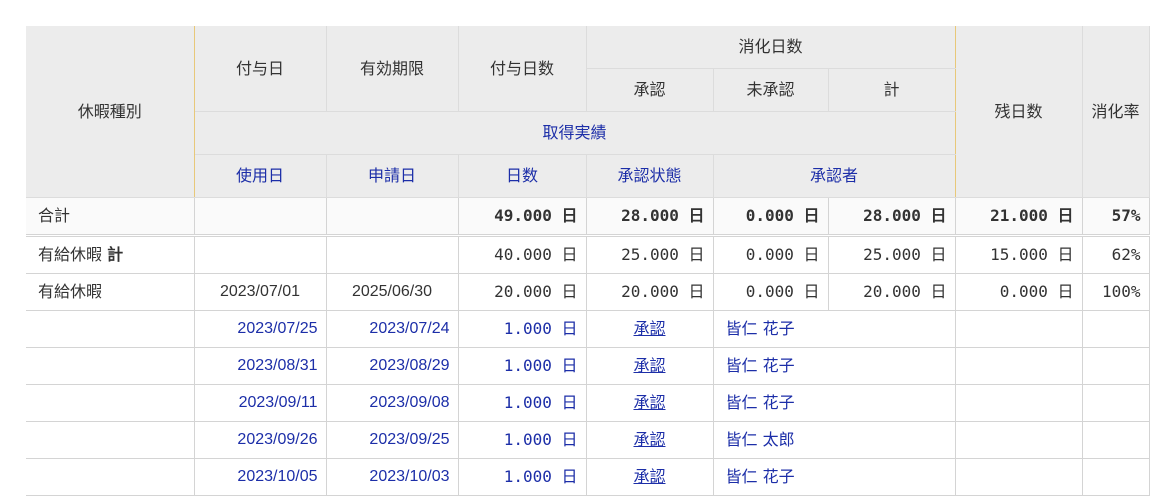 The height and width of the screenshot is (497, 1175). Describe the element at coordinates (650, 90) in the screenshot. I see `header-approved: 承認` at that location.